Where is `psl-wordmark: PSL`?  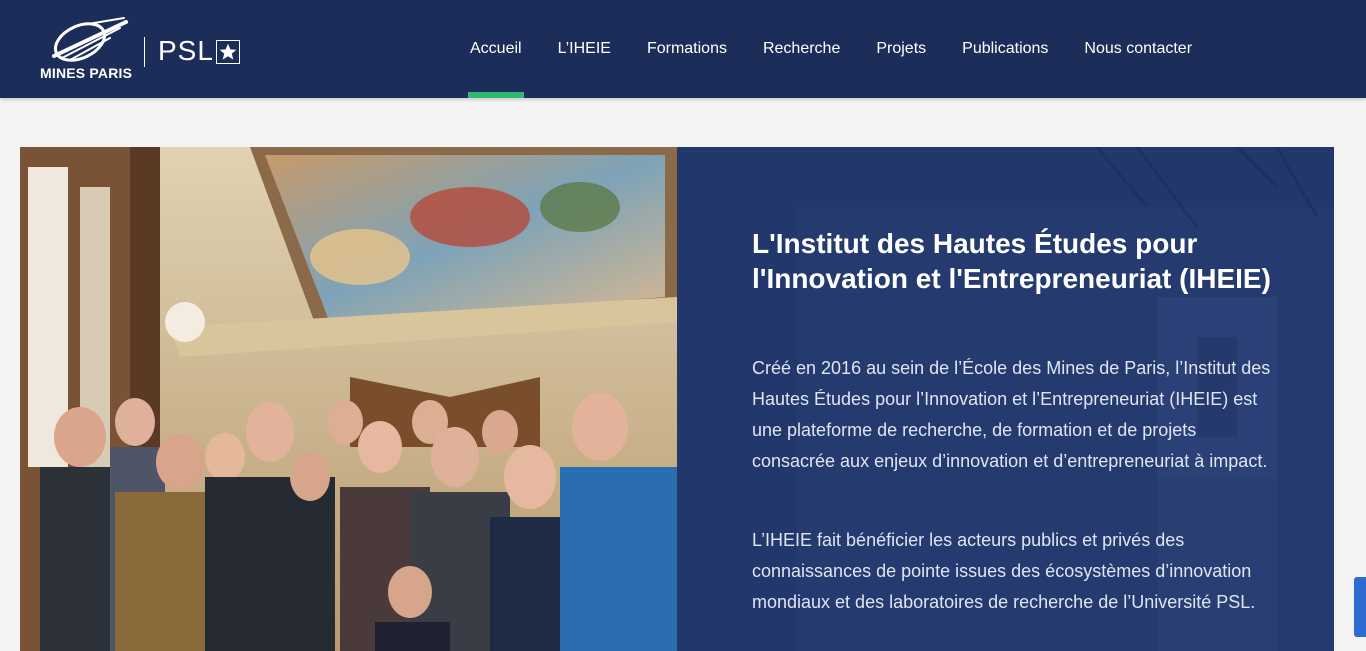 psl-wordmark: PSL is located at coordinates (186, 50).